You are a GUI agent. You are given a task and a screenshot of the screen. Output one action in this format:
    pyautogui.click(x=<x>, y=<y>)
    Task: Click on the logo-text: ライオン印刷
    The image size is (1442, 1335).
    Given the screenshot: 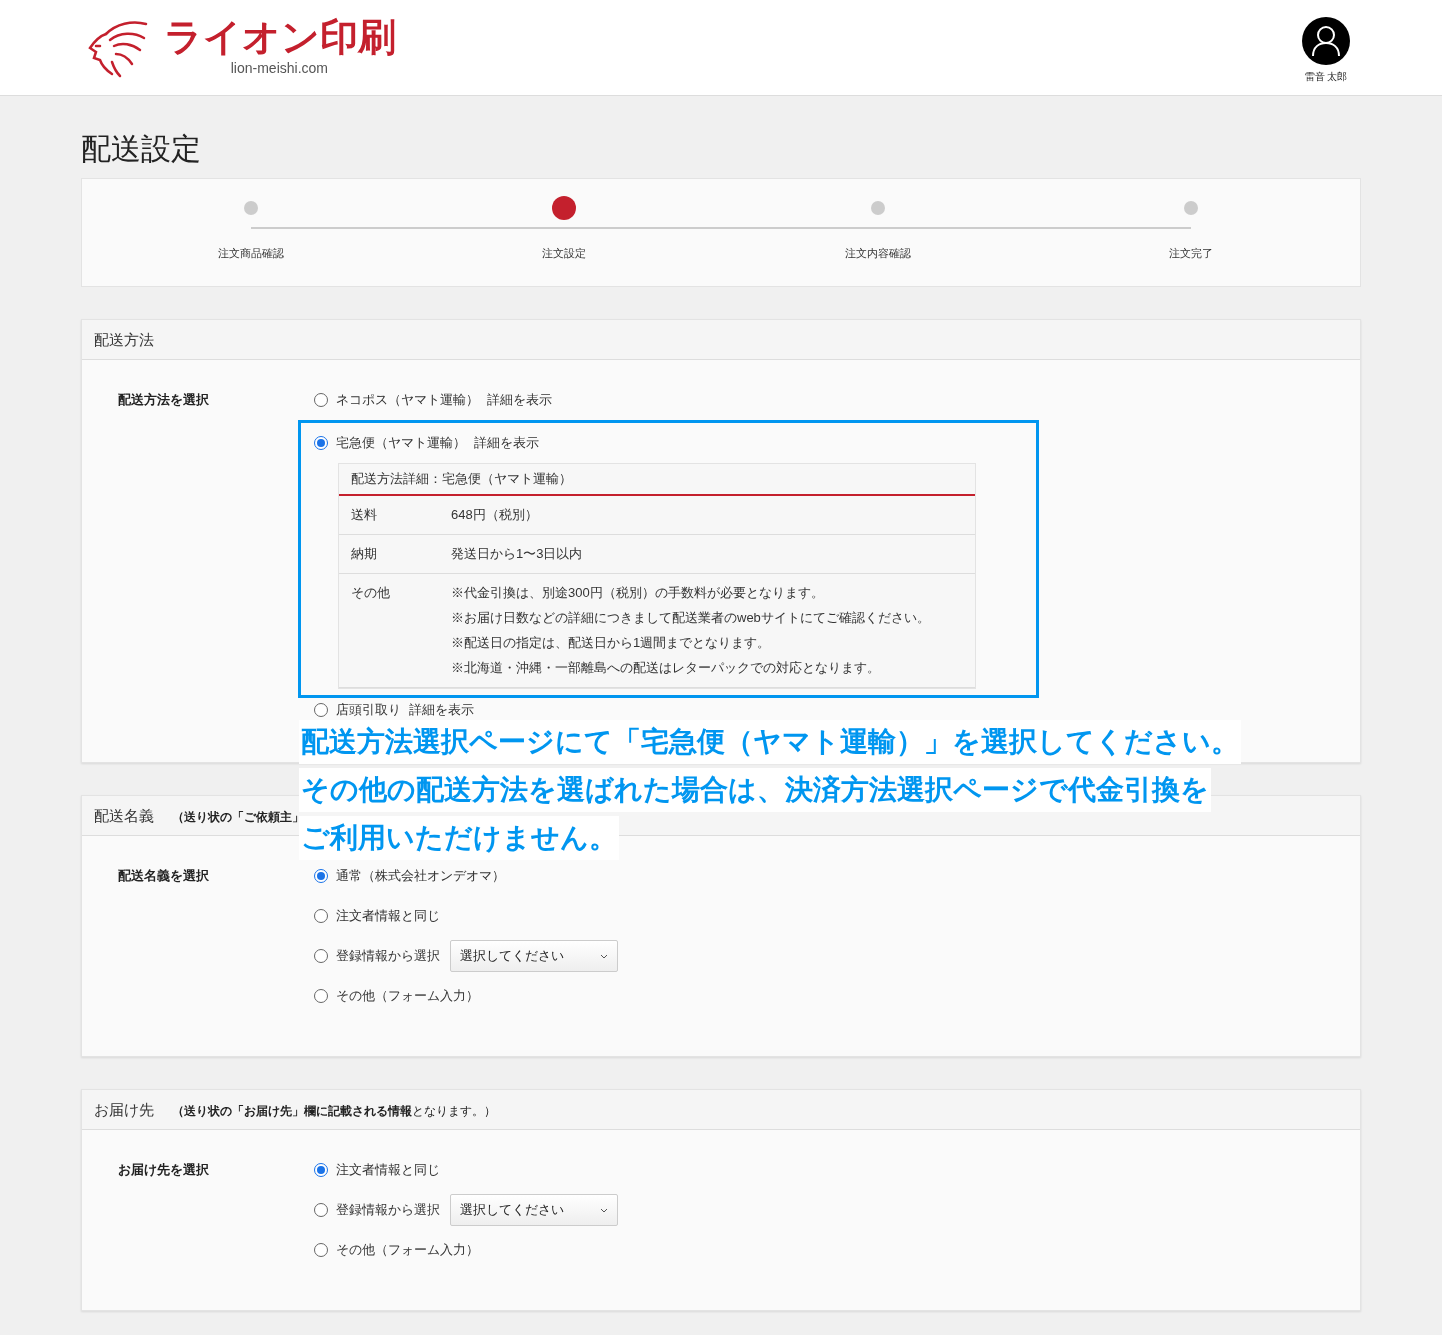 What is the action you would take?
    pyautogui.click(x=280, y=37)
    